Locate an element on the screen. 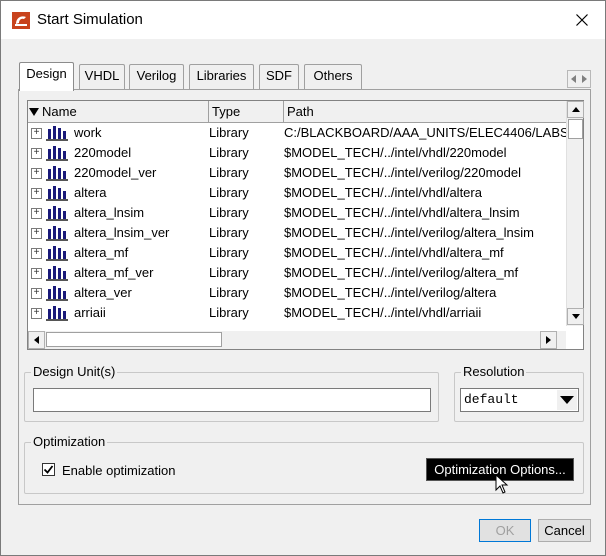  scroll-down-button is located at coordinates (575, 316).